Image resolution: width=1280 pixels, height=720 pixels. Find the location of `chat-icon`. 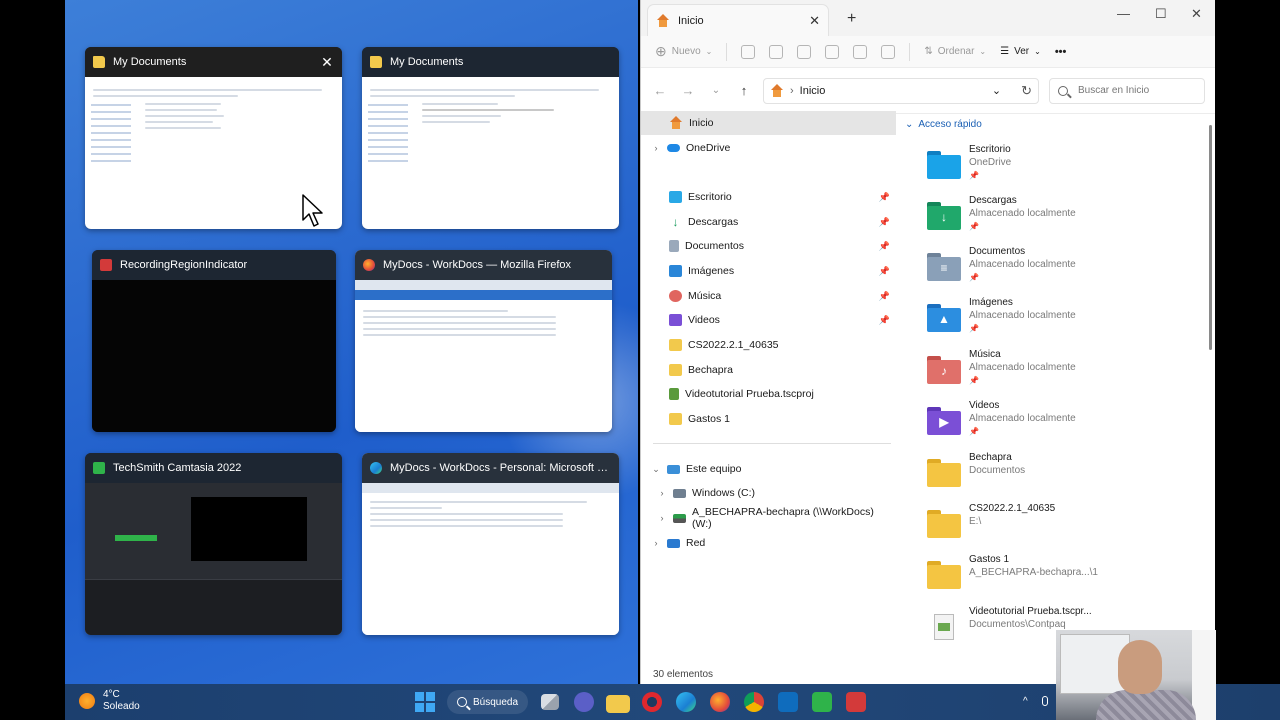

chat-icon is located at coordinates (584, 702).